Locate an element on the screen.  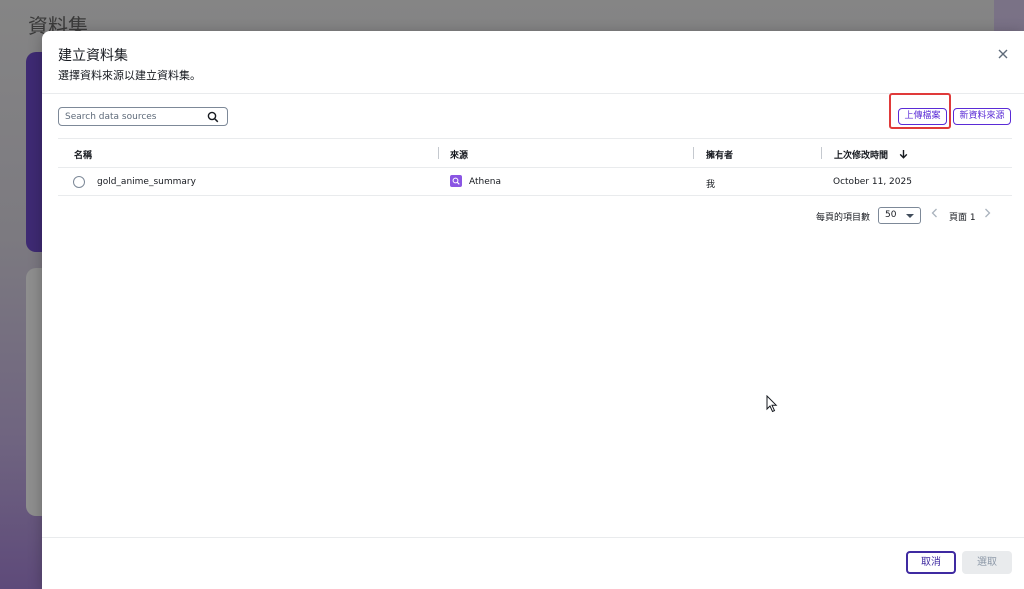
chevron-right-icon is located at coordinates (988, 213).